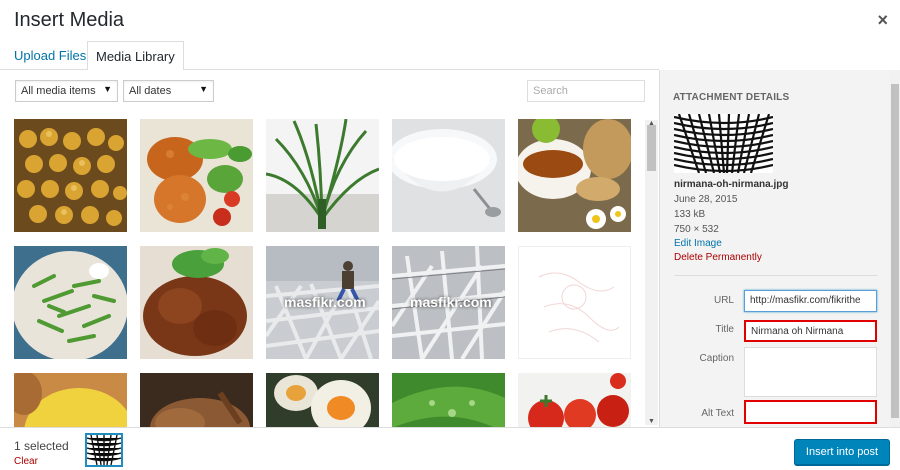 The image size is (900, 470). Describe the element at coordinates (717, 413) in the screenshot. I see `alt-text-label: Alt Text` at that location.